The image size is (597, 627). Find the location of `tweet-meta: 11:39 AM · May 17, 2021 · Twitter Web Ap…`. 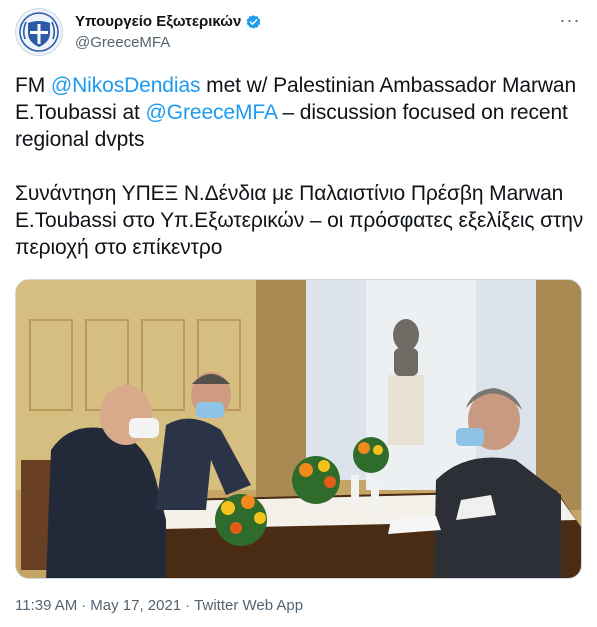

tweet-meta: 11:39 AM · May 17, 2021 · Twitter Web Ap… is located at coordinates (159, 606).